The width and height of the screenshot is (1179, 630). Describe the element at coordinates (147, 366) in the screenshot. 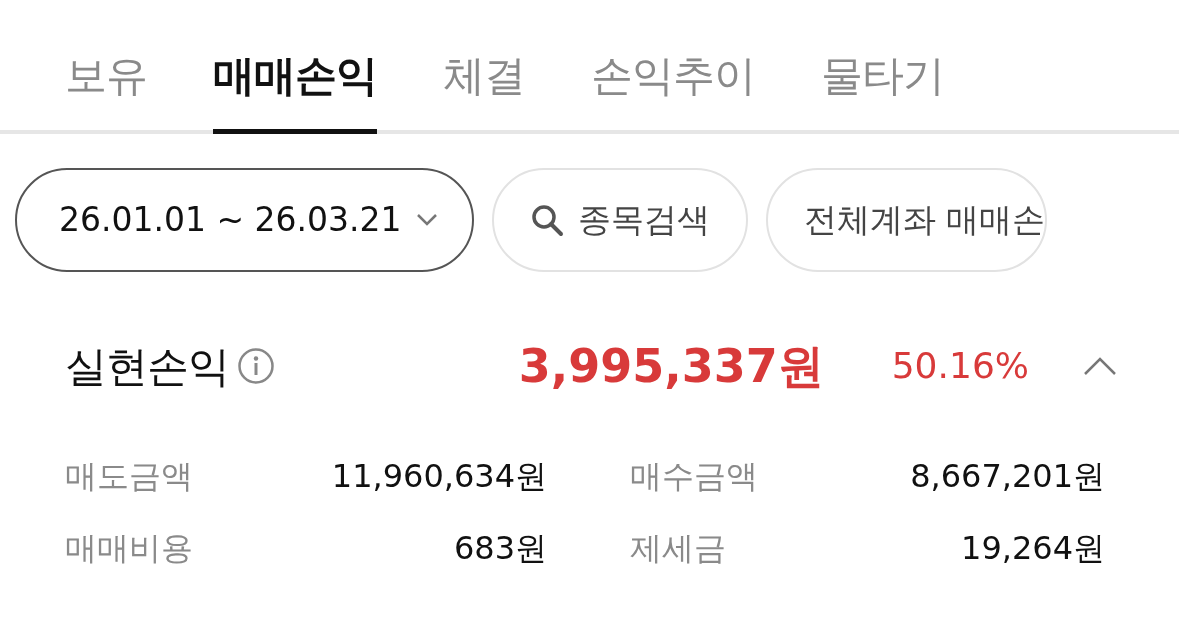

I see `summary-title: 실현손익` at that location.